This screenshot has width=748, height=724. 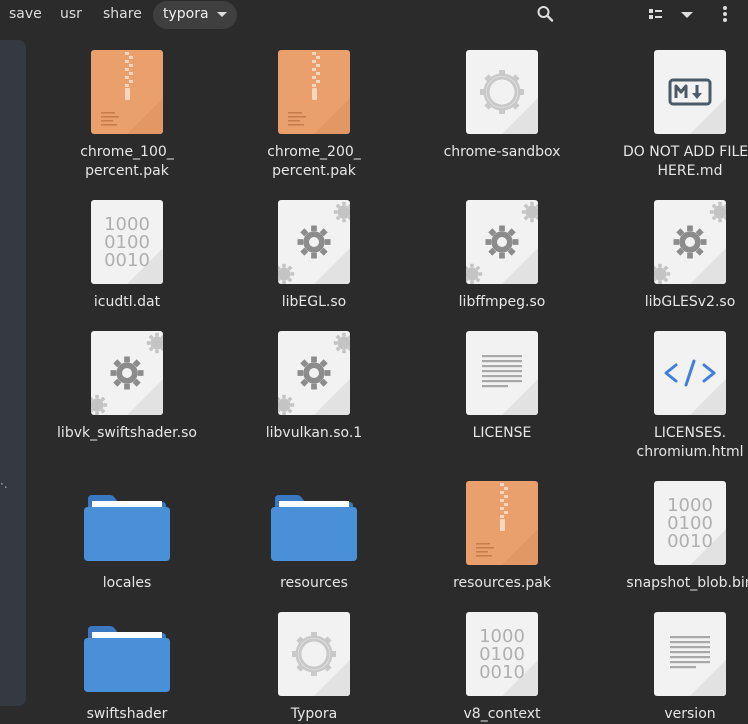 What do you see at coordinates (685, 161) in the screenshot?
I see `file-name: DO NOT ADD FILES HERE.md` at bounding box center [685, 161].